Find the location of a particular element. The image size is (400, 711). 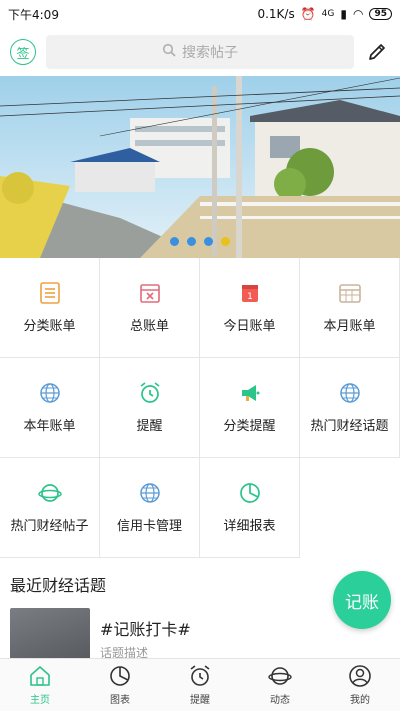

grid-item-month-bill: 本月账单 is located at coordinates (350, 308).